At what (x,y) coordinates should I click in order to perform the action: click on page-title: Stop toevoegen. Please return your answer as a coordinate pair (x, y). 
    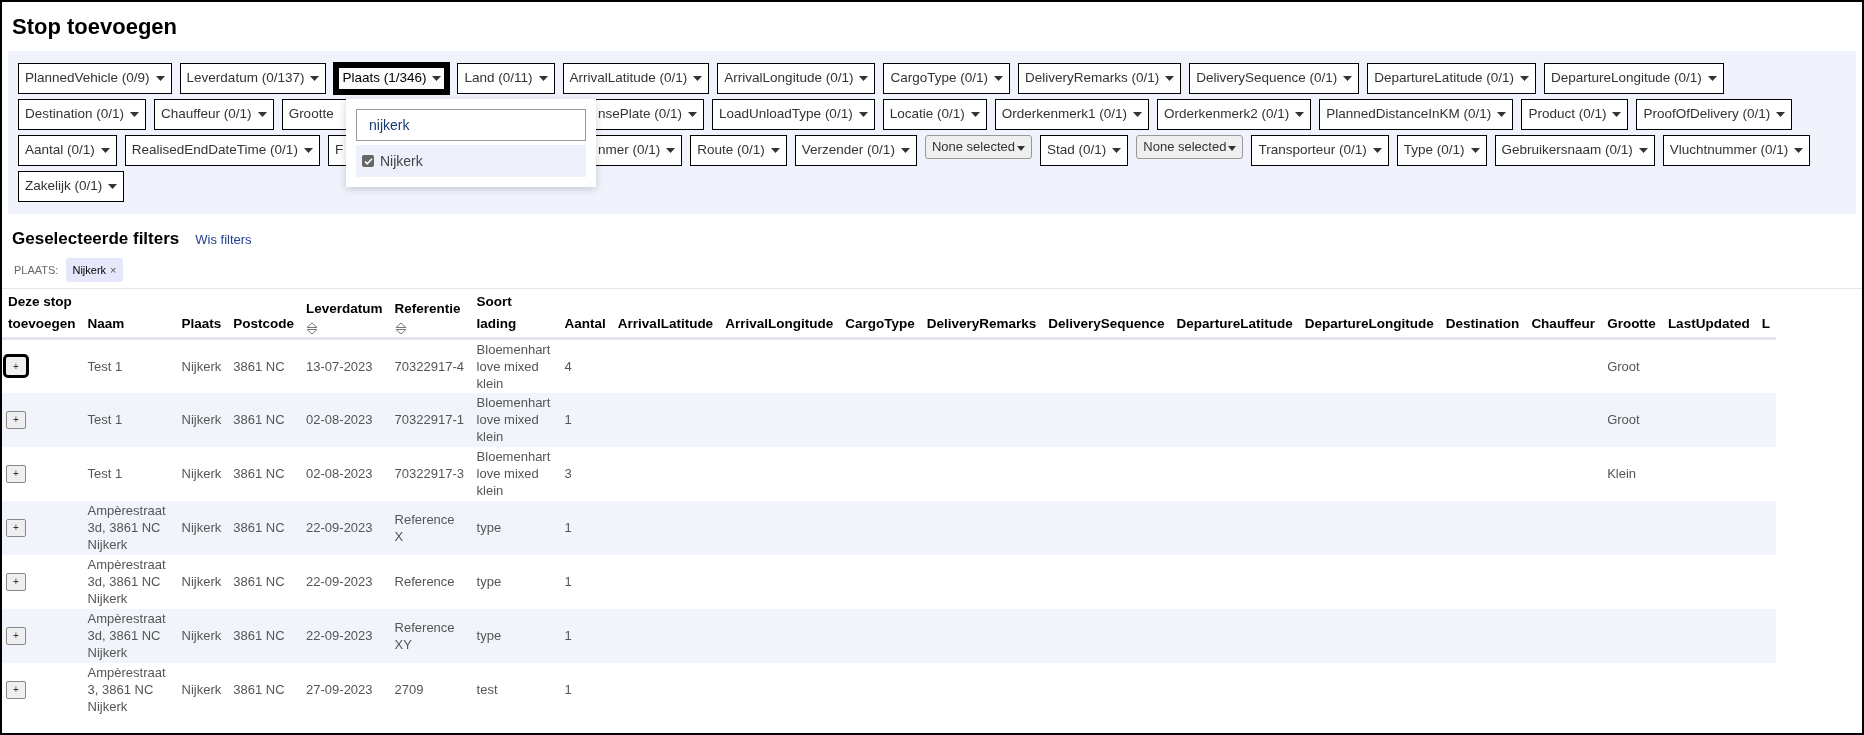
    Looking at the image, I should click on (94, 27).